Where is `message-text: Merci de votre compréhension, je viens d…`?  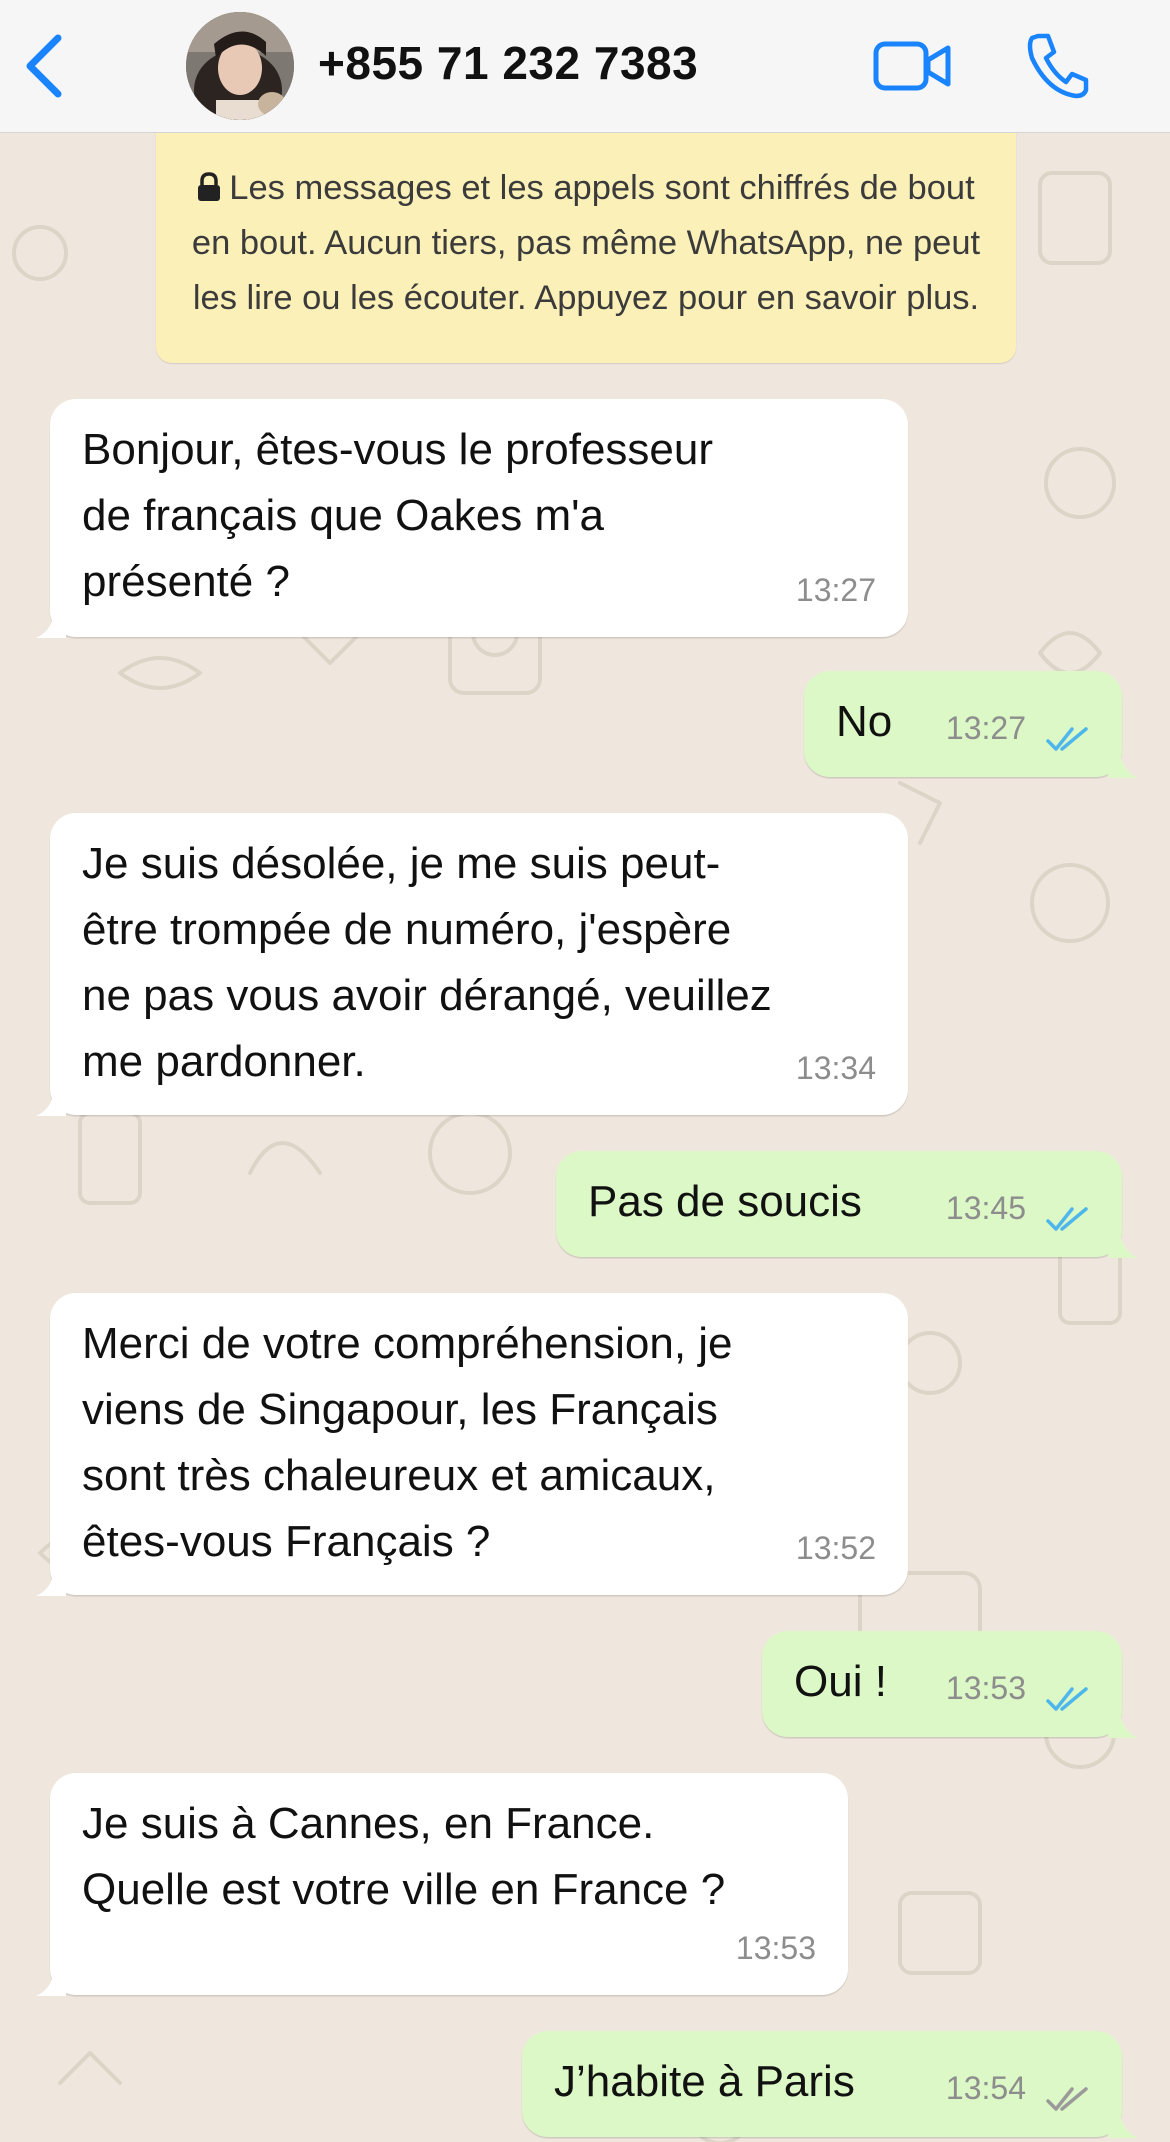 message-text: Merci de votre compréhension, je viens d… is located at coordinates (407, 1442).